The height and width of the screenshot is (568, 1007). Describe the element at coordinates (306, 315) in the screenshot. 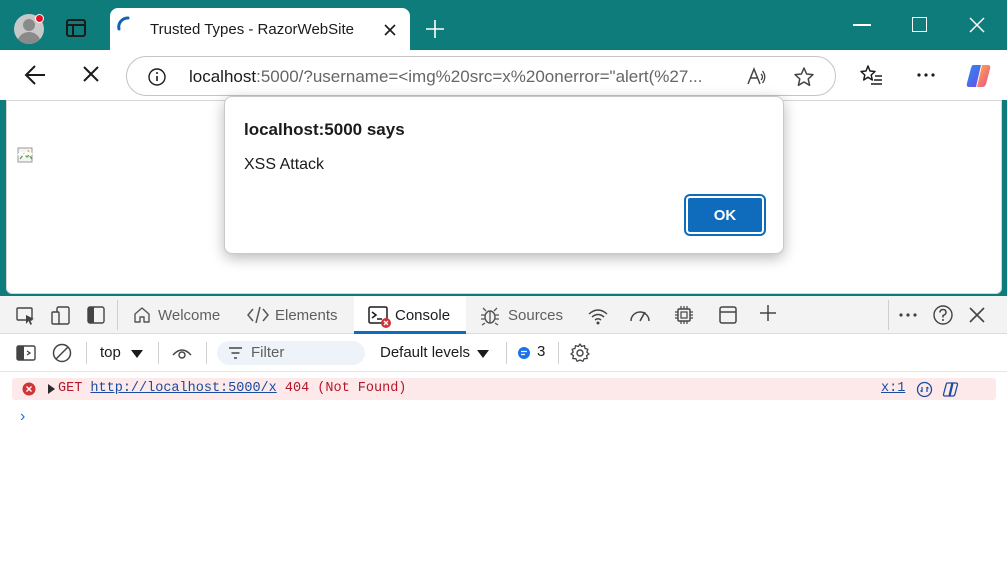

I see `tab-label: Elements` at that location.